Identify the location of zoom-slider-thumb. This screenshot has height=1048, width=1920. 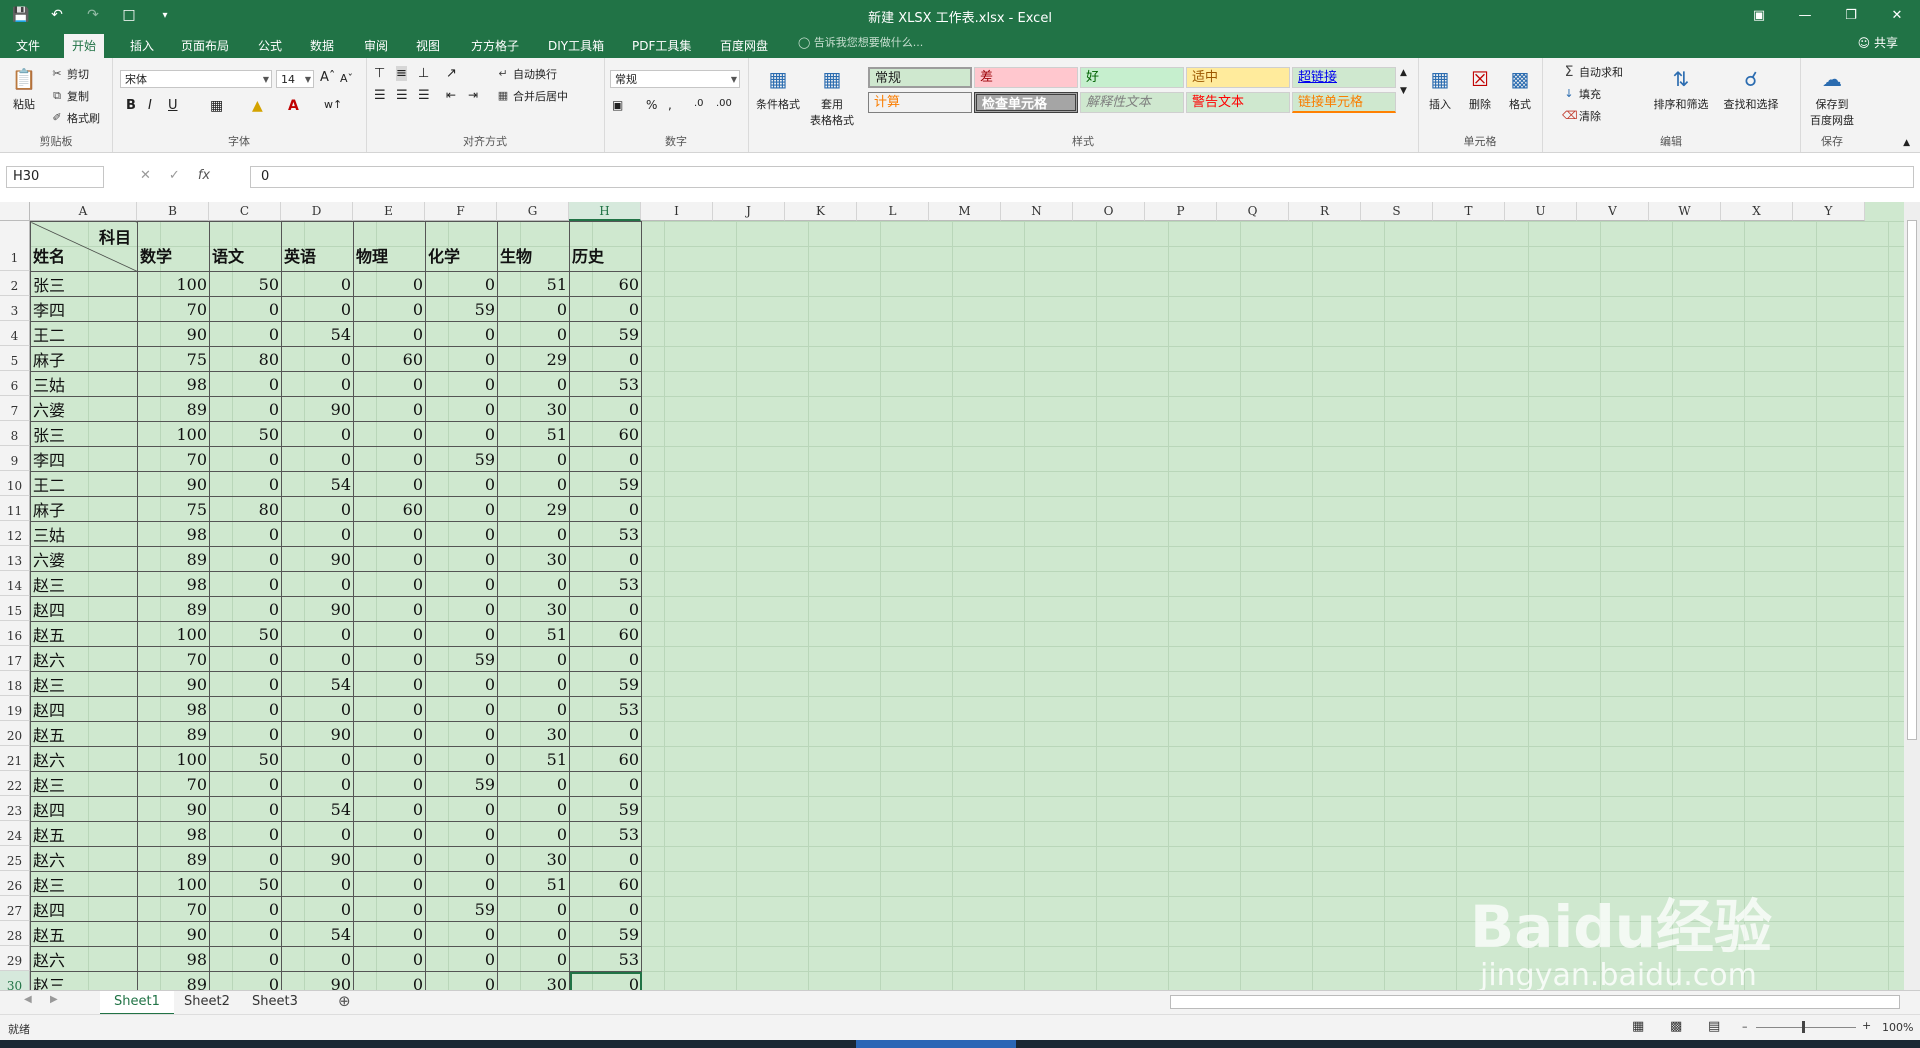
(1803, 1027).